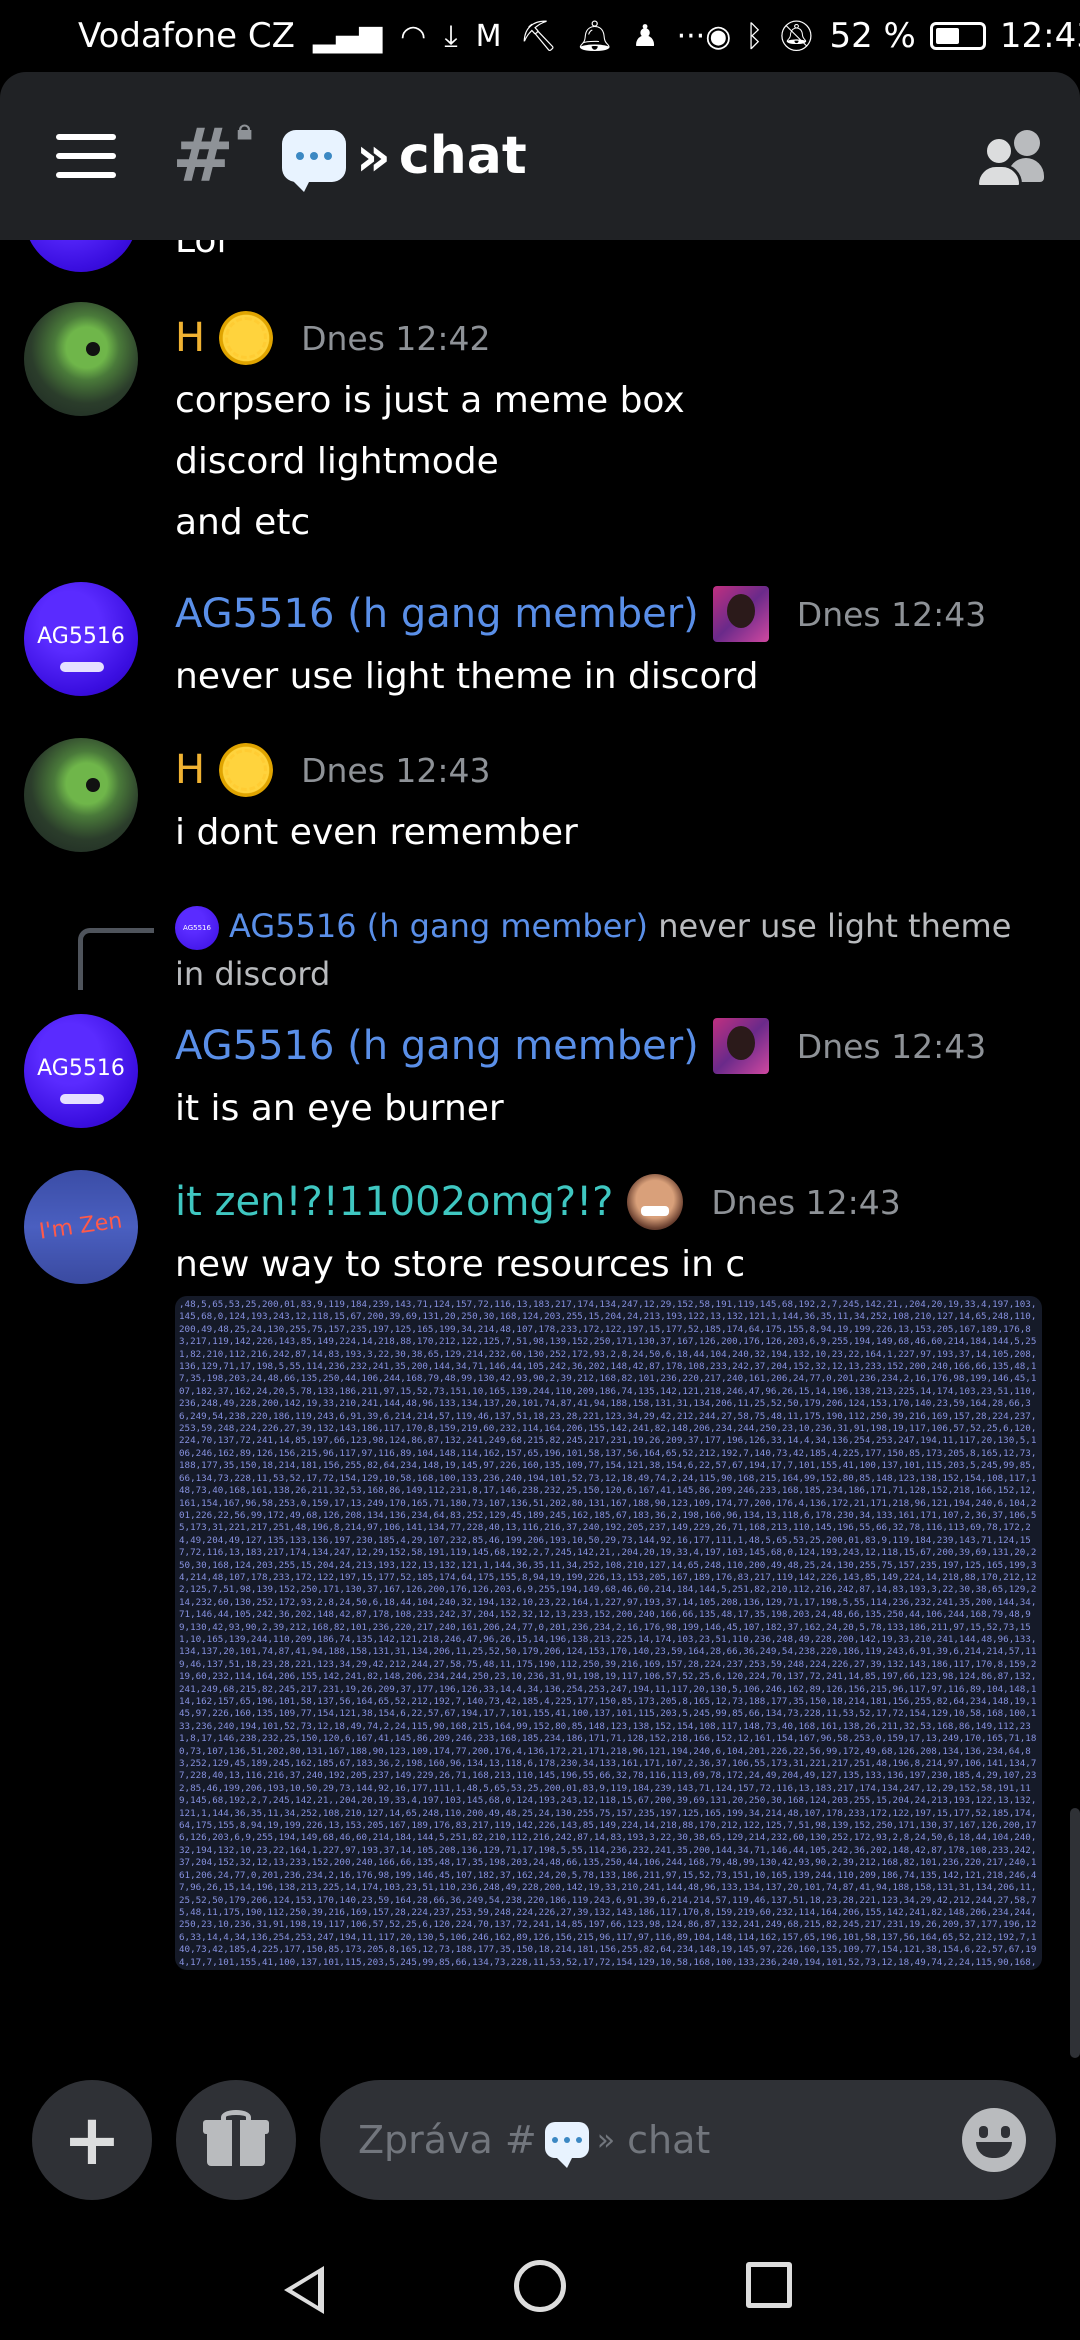 Image resolution: width=1080 pixels, height=2340 pixels. What do you see at coordinates (1075, 1933) in the screenshot?
I see `scrollbar` at bounding box center [1075, 1933].